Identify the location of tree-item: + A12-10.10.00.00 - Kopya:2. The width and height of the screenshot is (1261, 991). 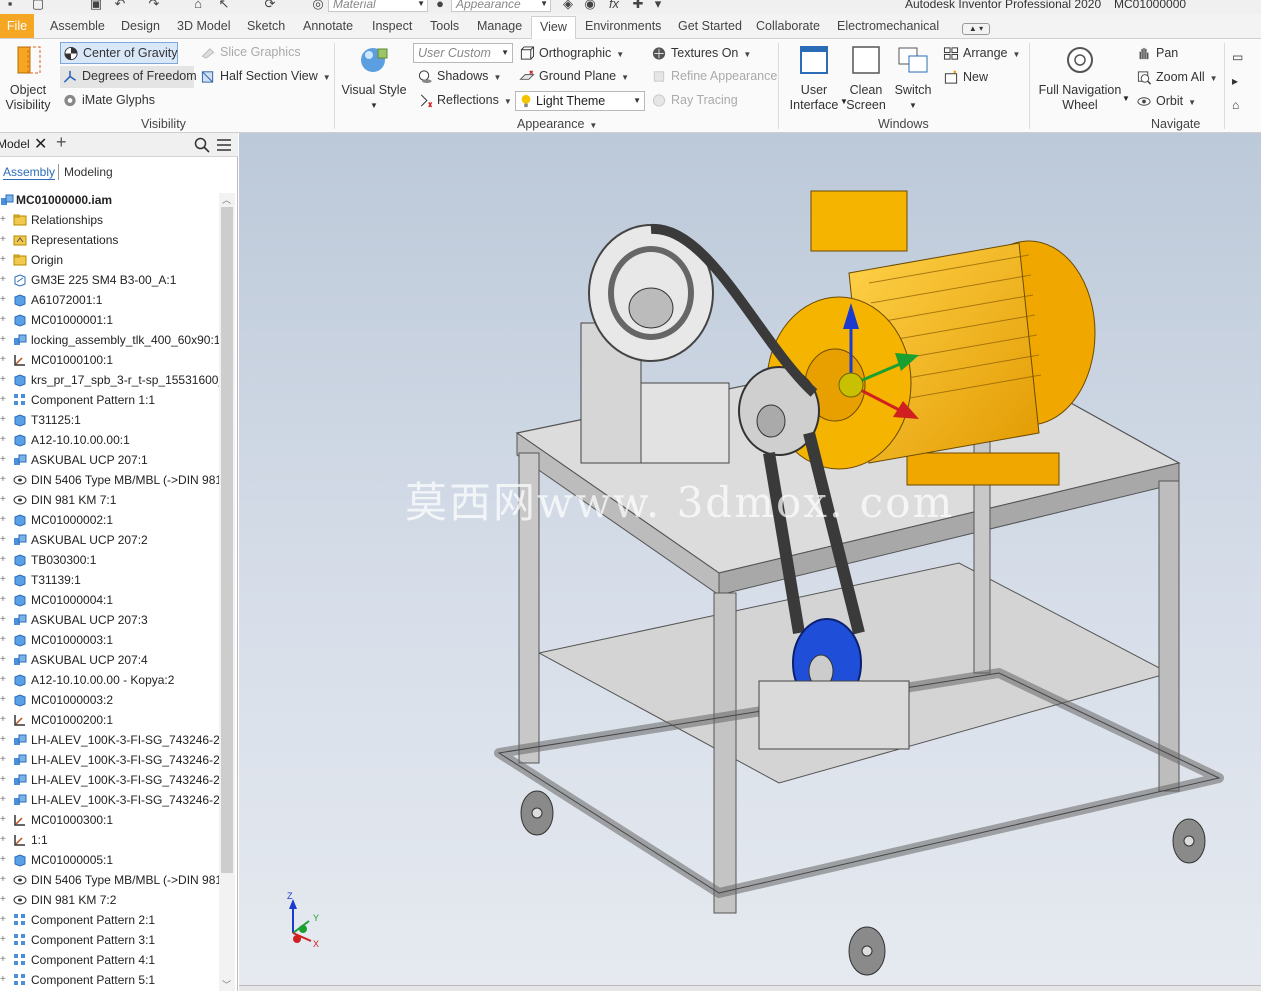
(110, 680).